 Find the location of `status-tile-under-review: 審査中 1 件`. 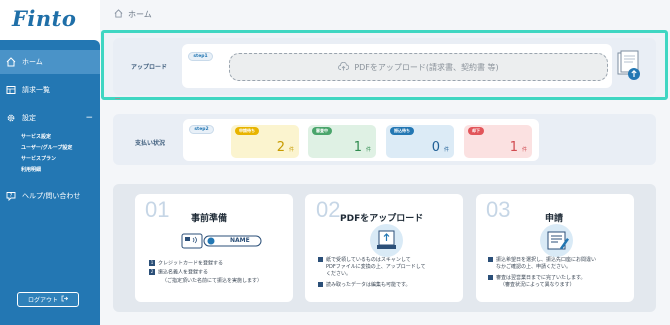

status-tile-under-review: 審査中 1 件 is located at coordinates (342, 141).